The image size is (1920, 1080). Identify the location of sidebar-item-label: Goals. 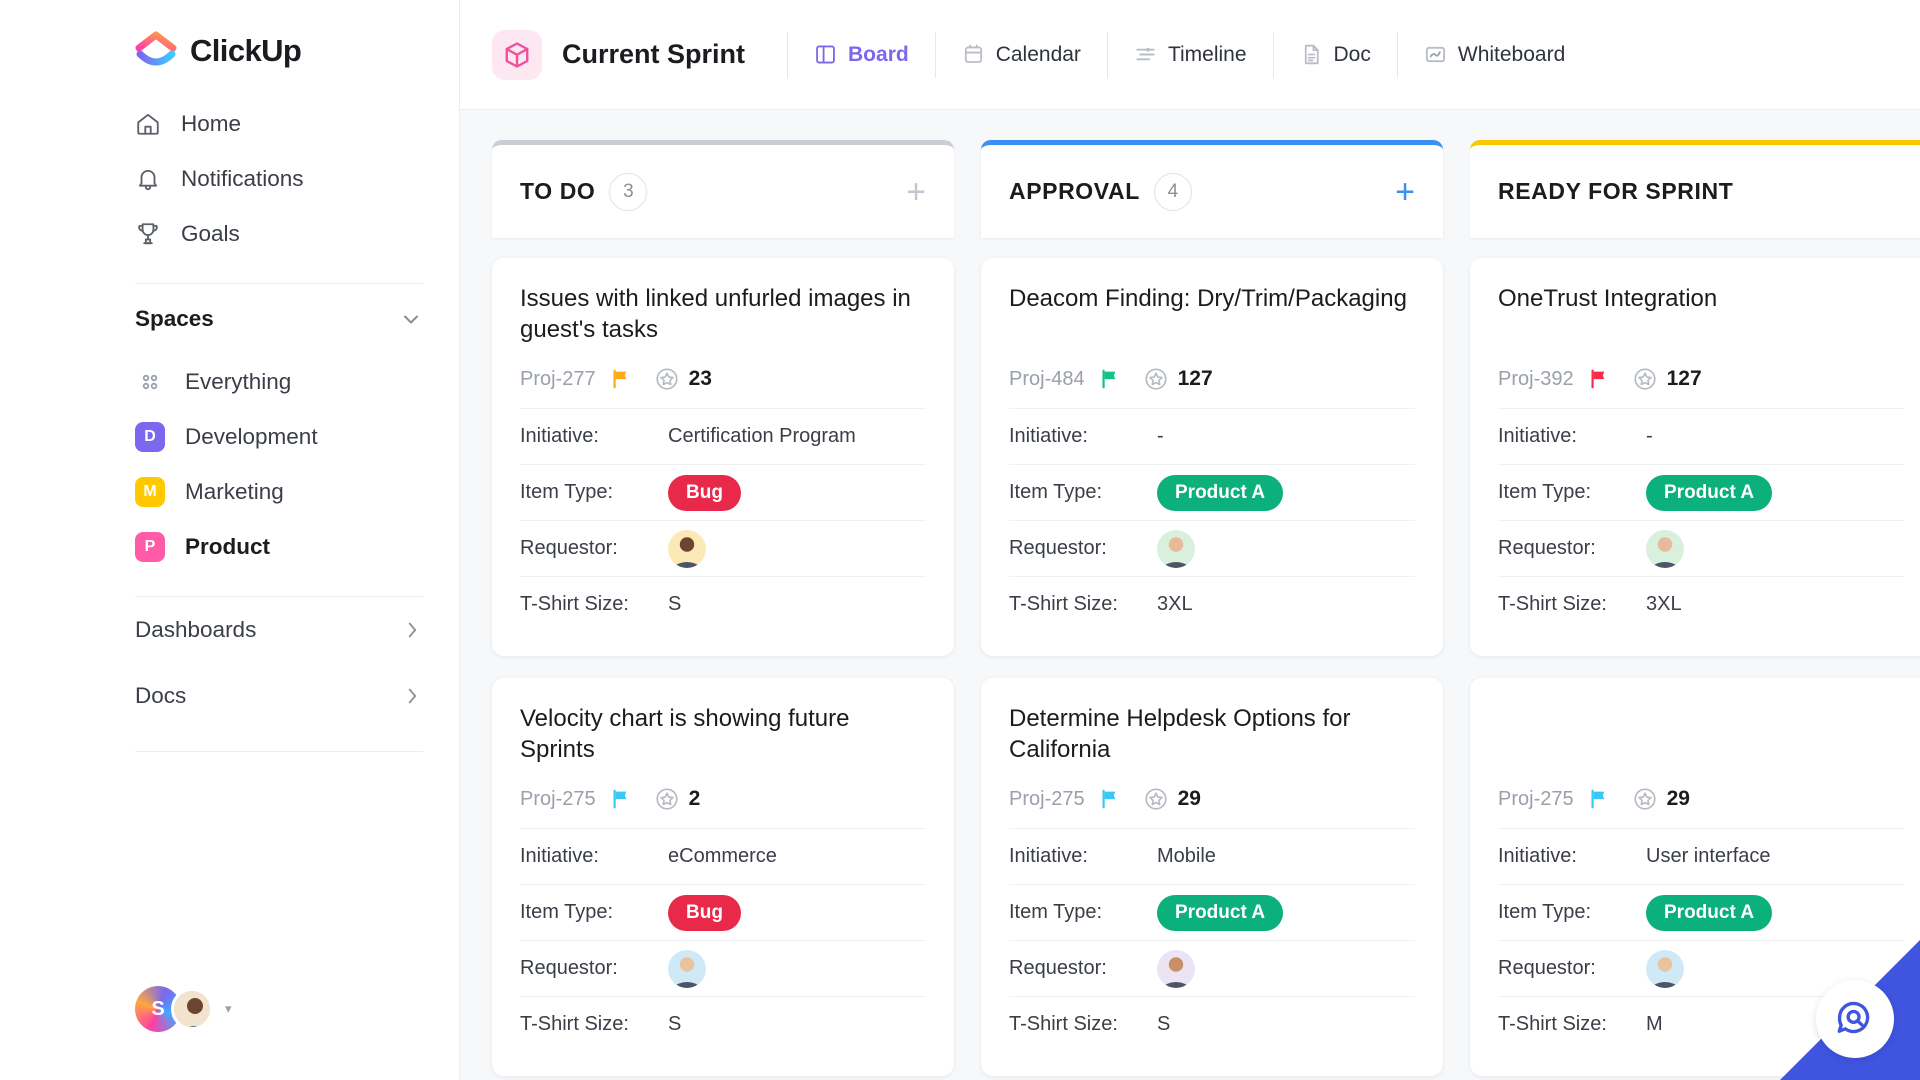
(210, 233).